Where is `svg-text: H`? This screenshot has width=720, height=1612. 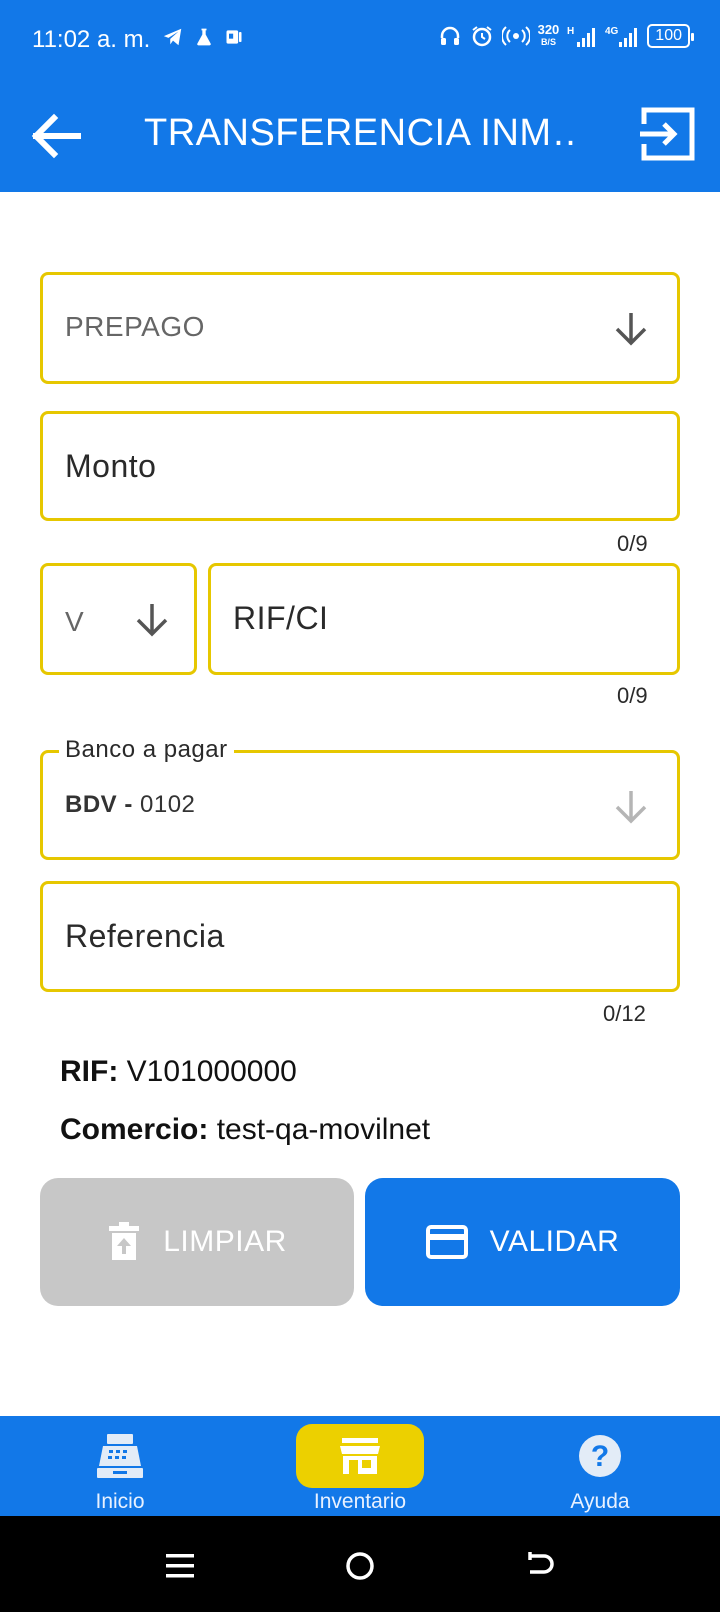 svg-text: H is located at coordinates (570, 31).